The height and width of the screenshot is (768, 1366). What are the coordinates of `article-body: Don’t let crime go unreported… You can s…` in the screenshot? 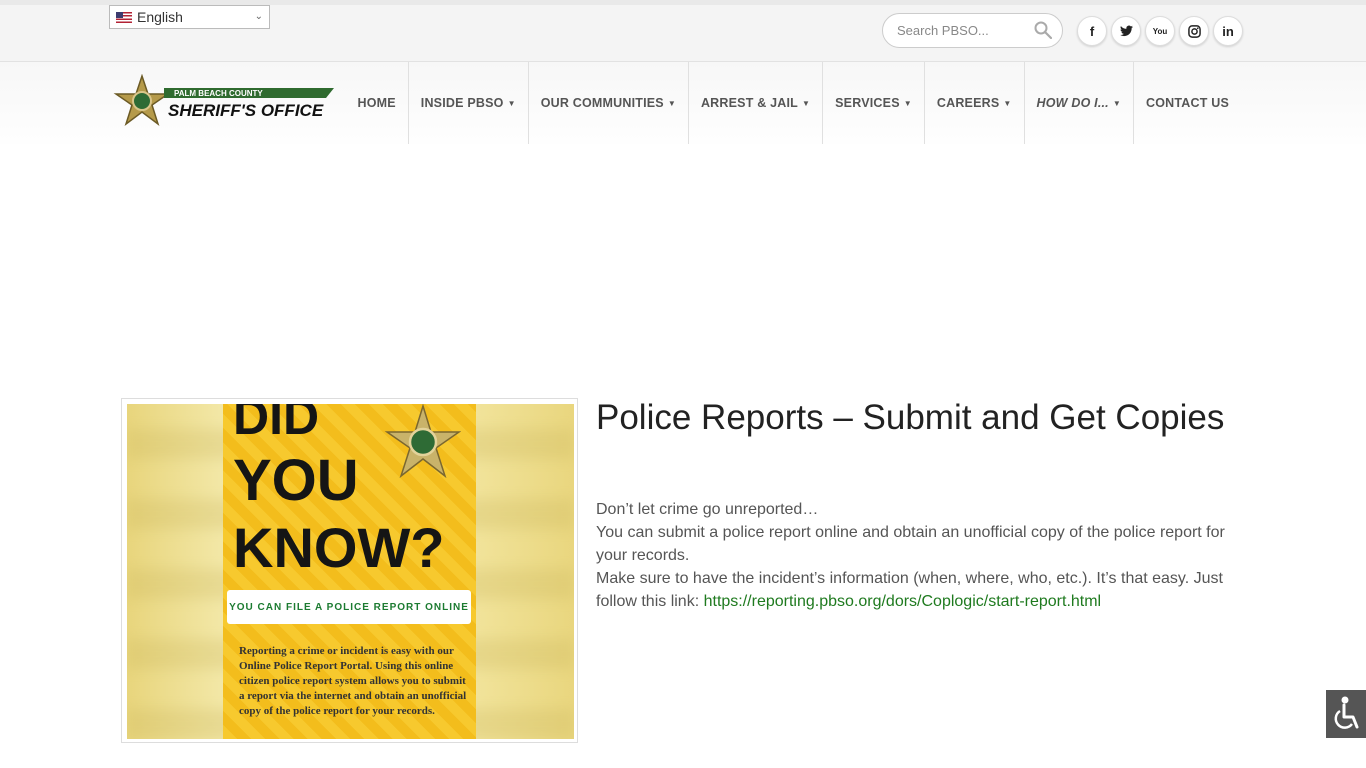 It's located at (916, 555).